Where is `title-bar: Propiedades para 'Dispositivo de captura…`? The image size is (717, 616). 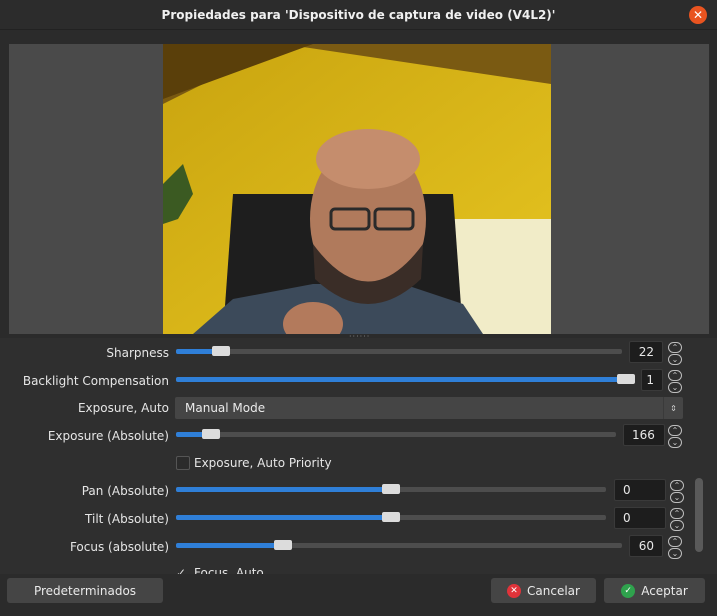
title-bar: Propiedades para 'Dispositivo de captura… is located at coordinates (358, 15).